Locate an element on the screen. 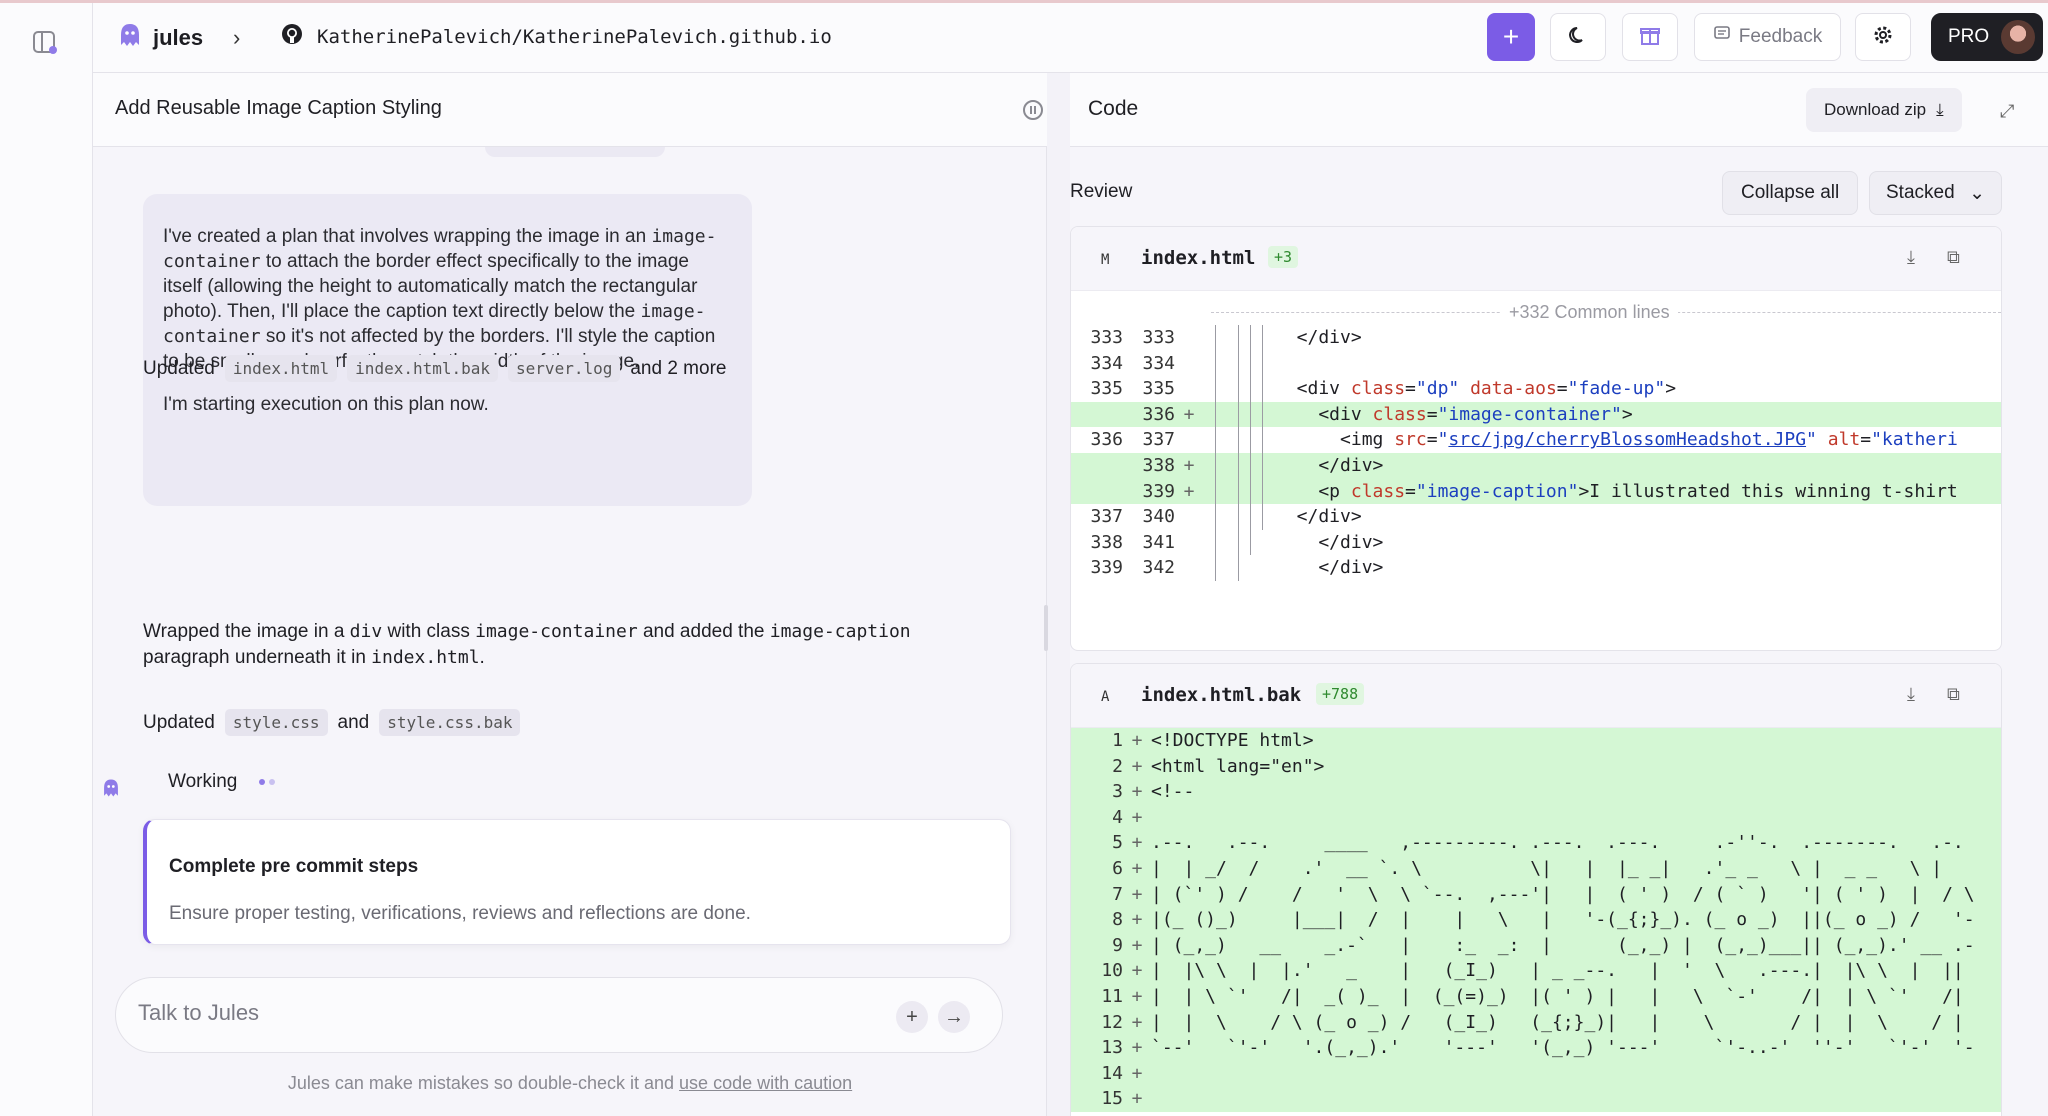 The image size is (2048, 1116). chevron-down-icon: ⌄ is located at coordinates (1977, 193).